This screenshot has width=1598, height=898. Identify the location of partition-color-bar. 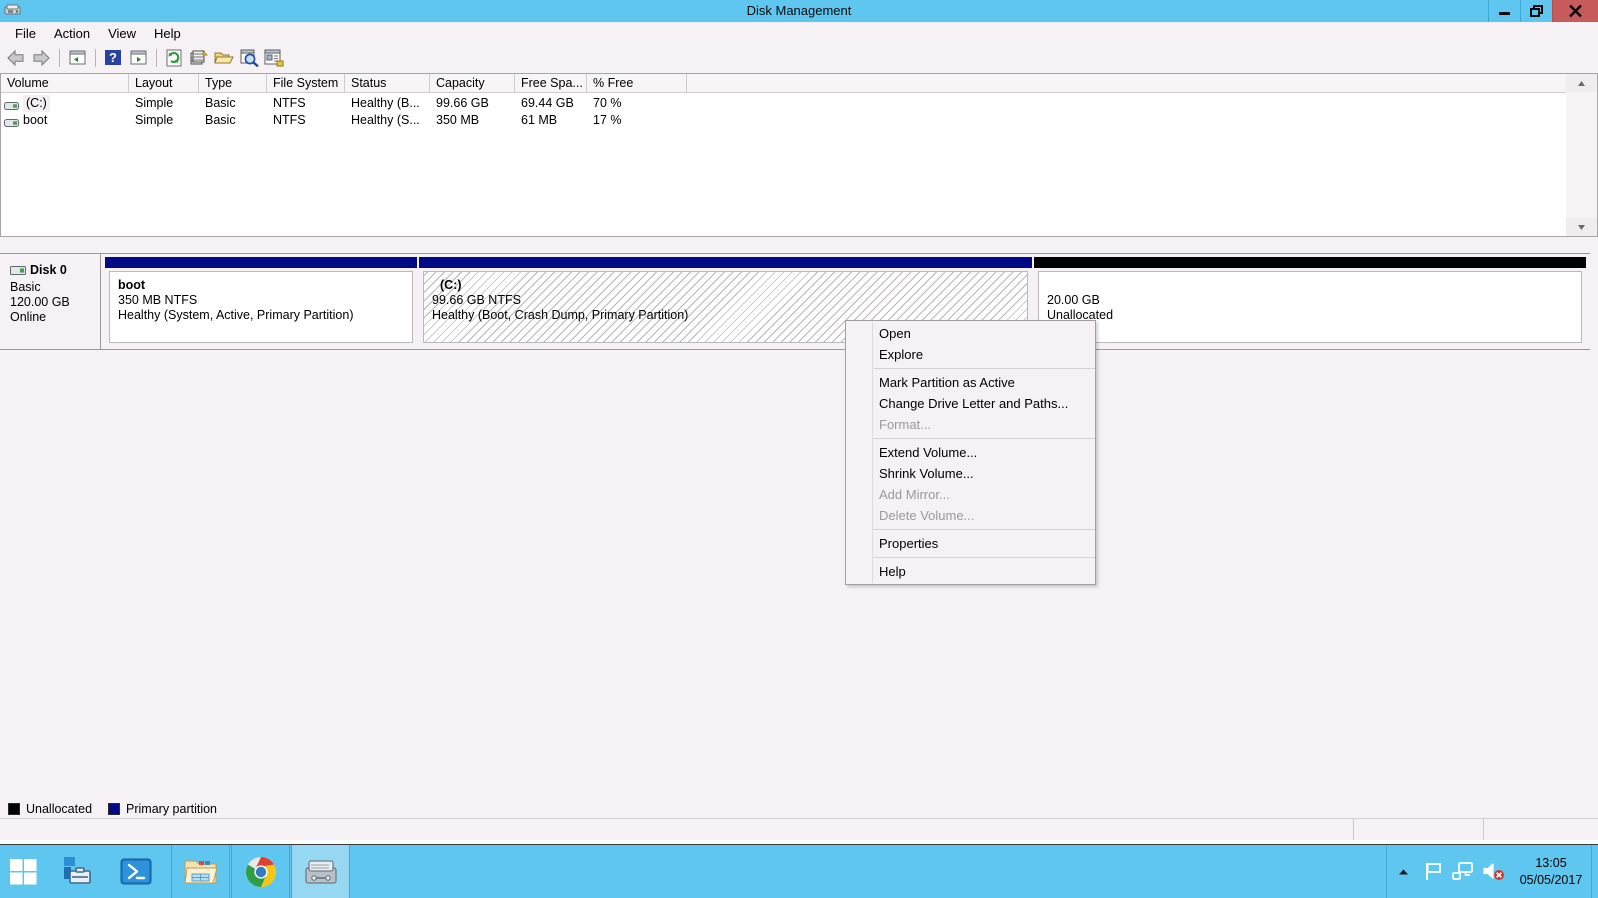
(261, 262).